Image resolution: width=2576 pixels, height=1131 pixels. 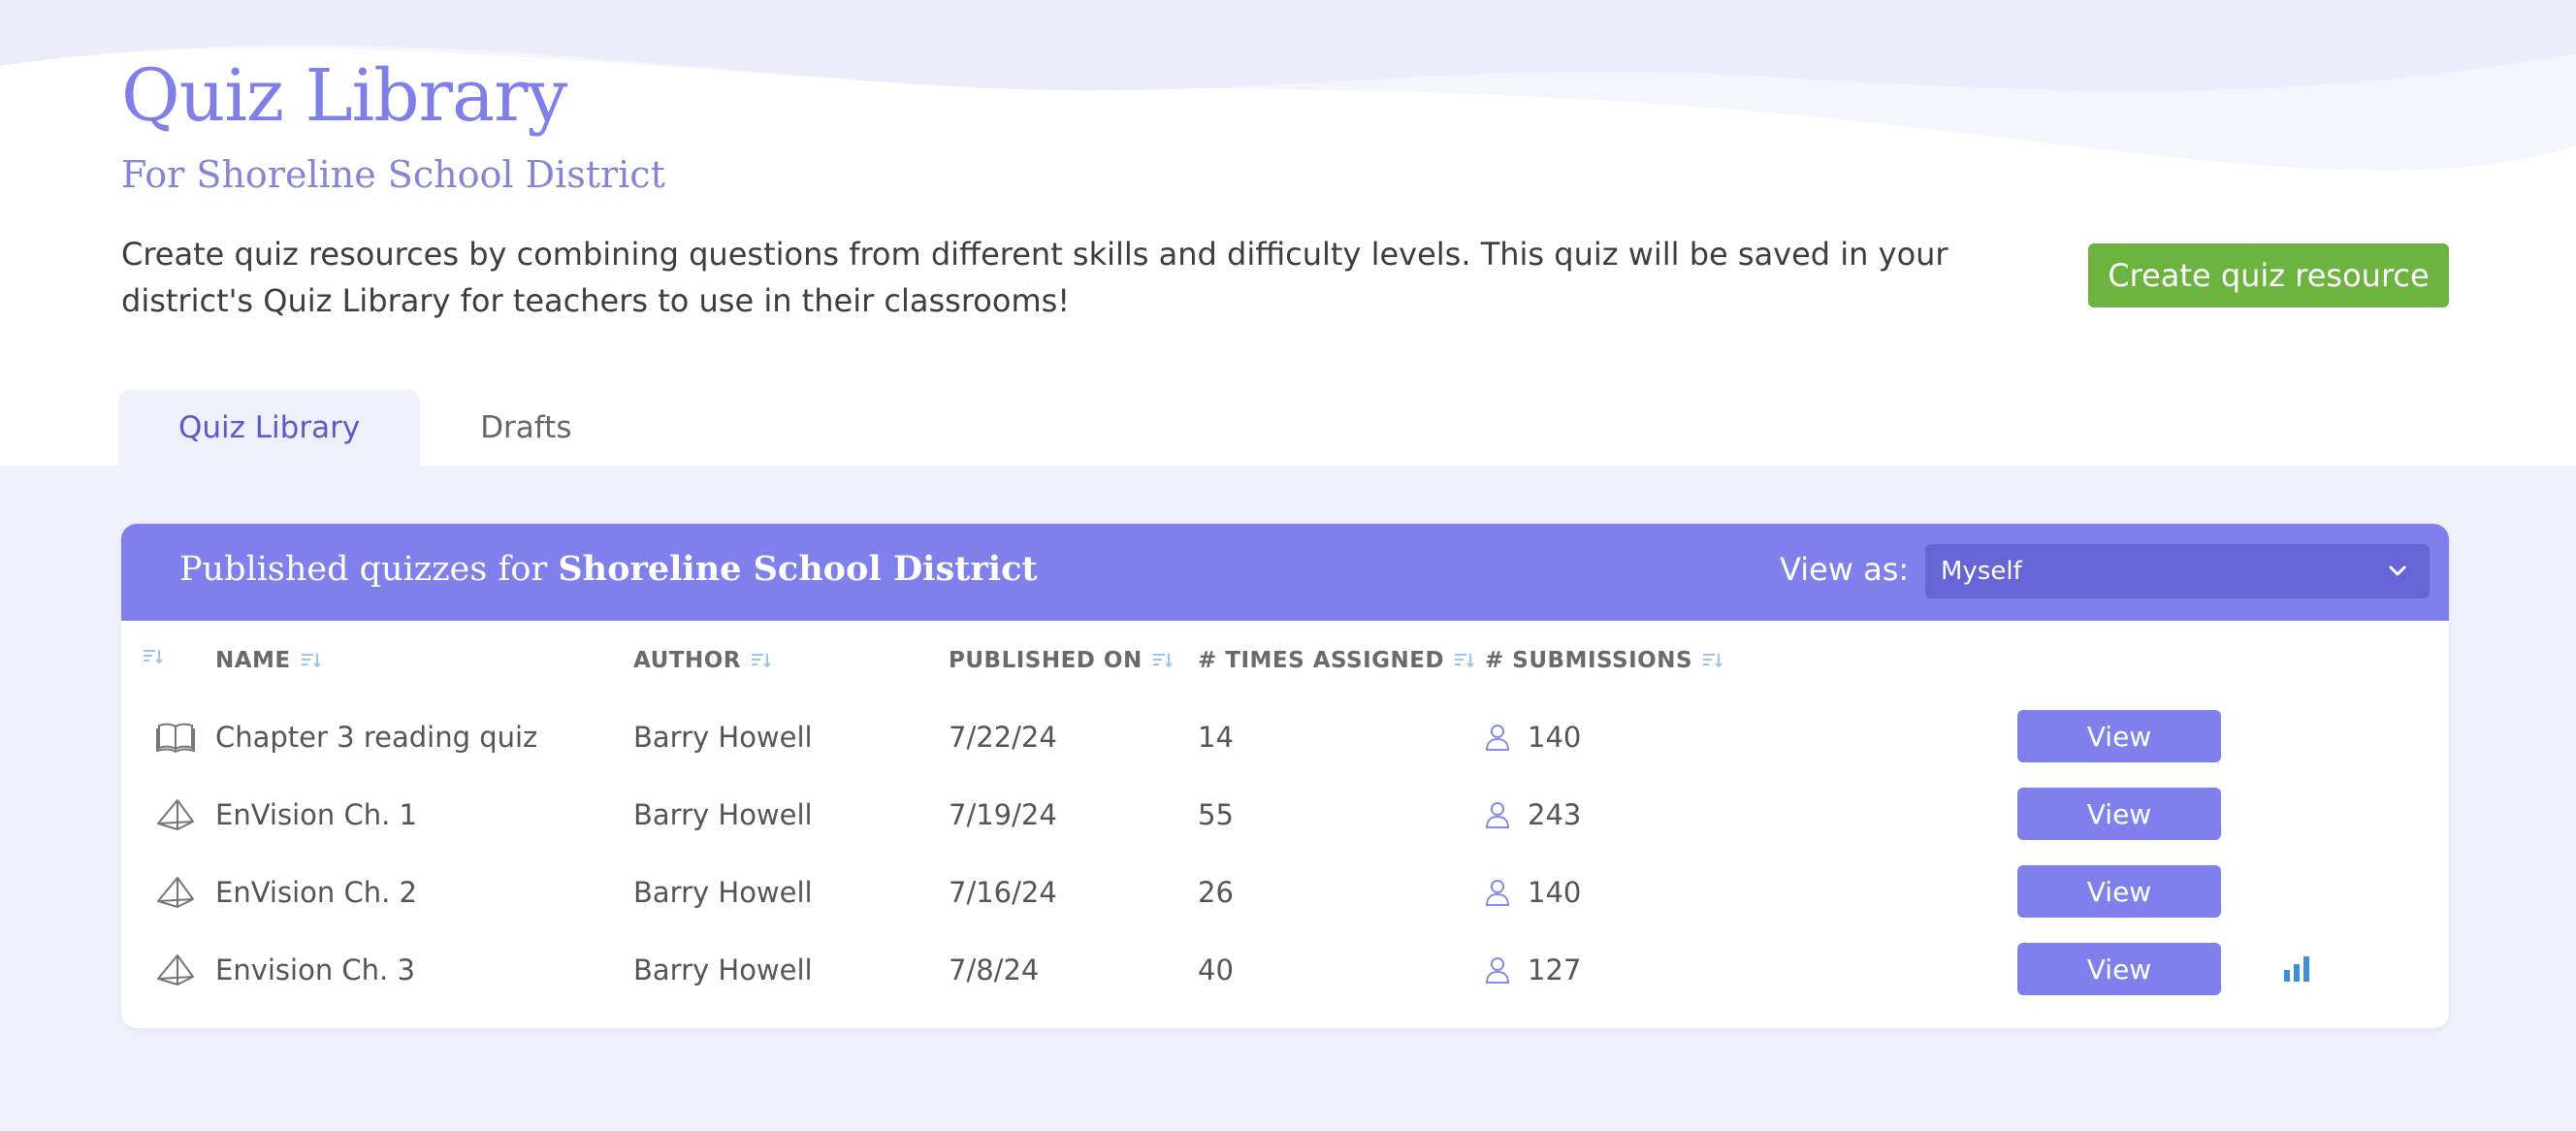 What do you see at coordinates (687, 660) in the screenshot?
I see `column-header-author-label: AUTHOR` at bounding box center [687, 660].